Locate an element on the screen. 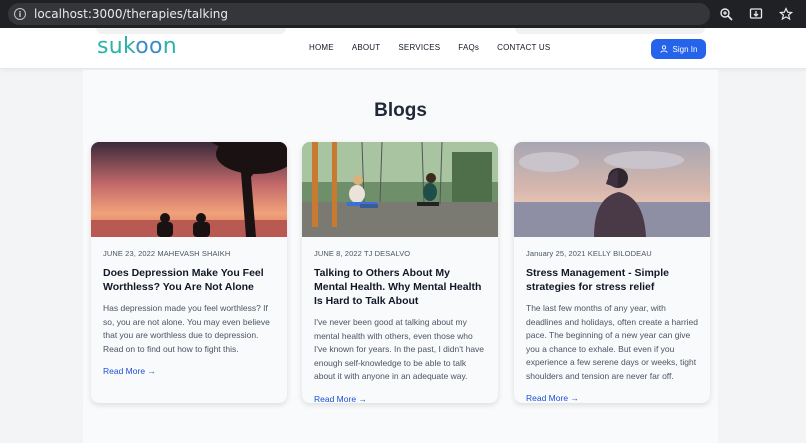  blog-meta: JUNE 8, 2022 TJ DESALVO is located at coordinates (362, 253).